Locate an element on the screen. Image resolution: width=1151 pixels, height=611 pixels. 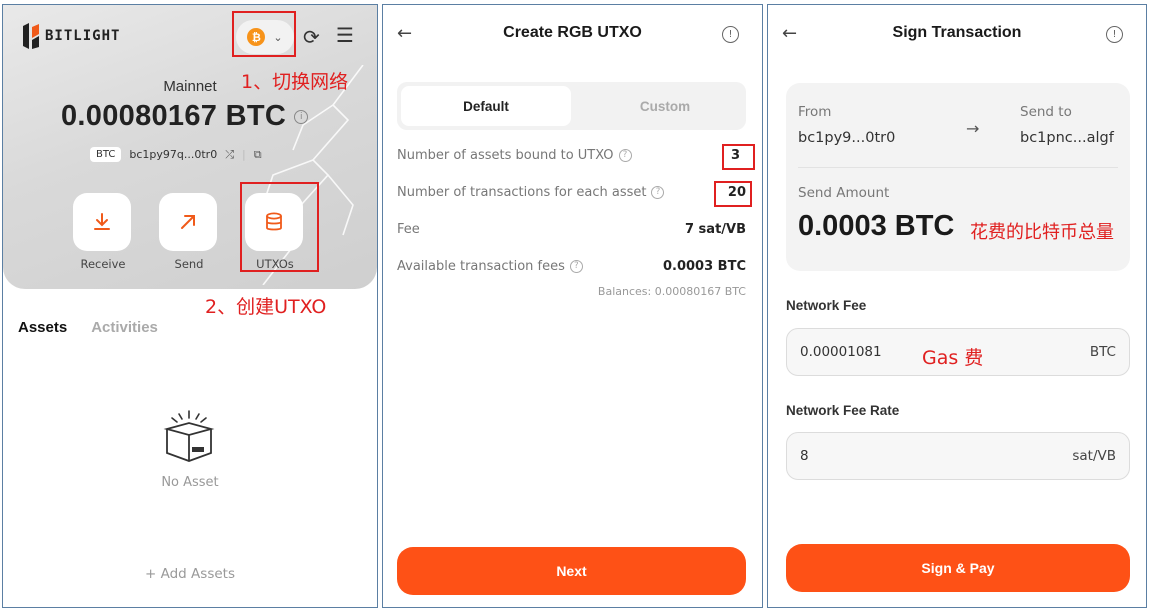
annotation-switch-network: 1、切换网络 is located at coordinates (295, 82).